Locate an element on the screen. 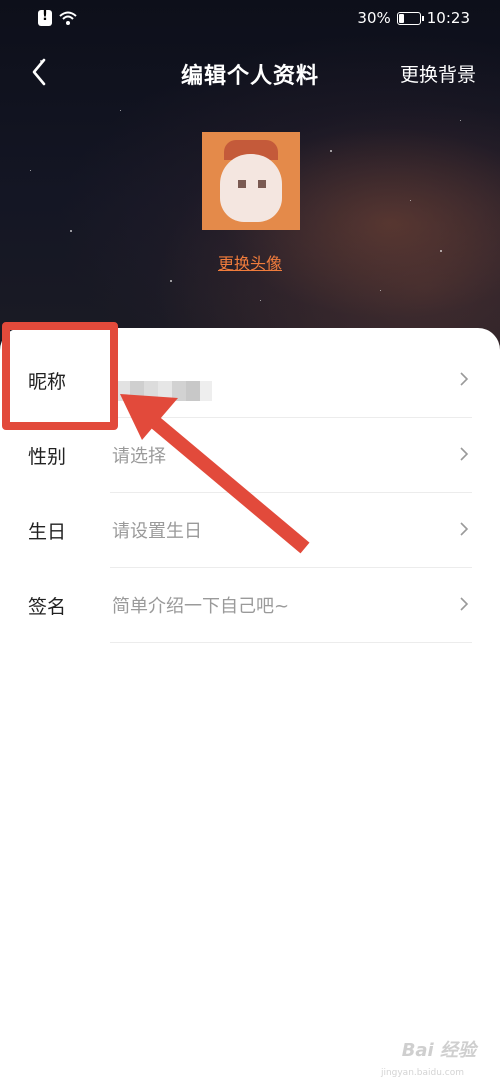  form-row-signature: 签名 简单介绍一下自己吧~ is located at coordinates (250, 605).